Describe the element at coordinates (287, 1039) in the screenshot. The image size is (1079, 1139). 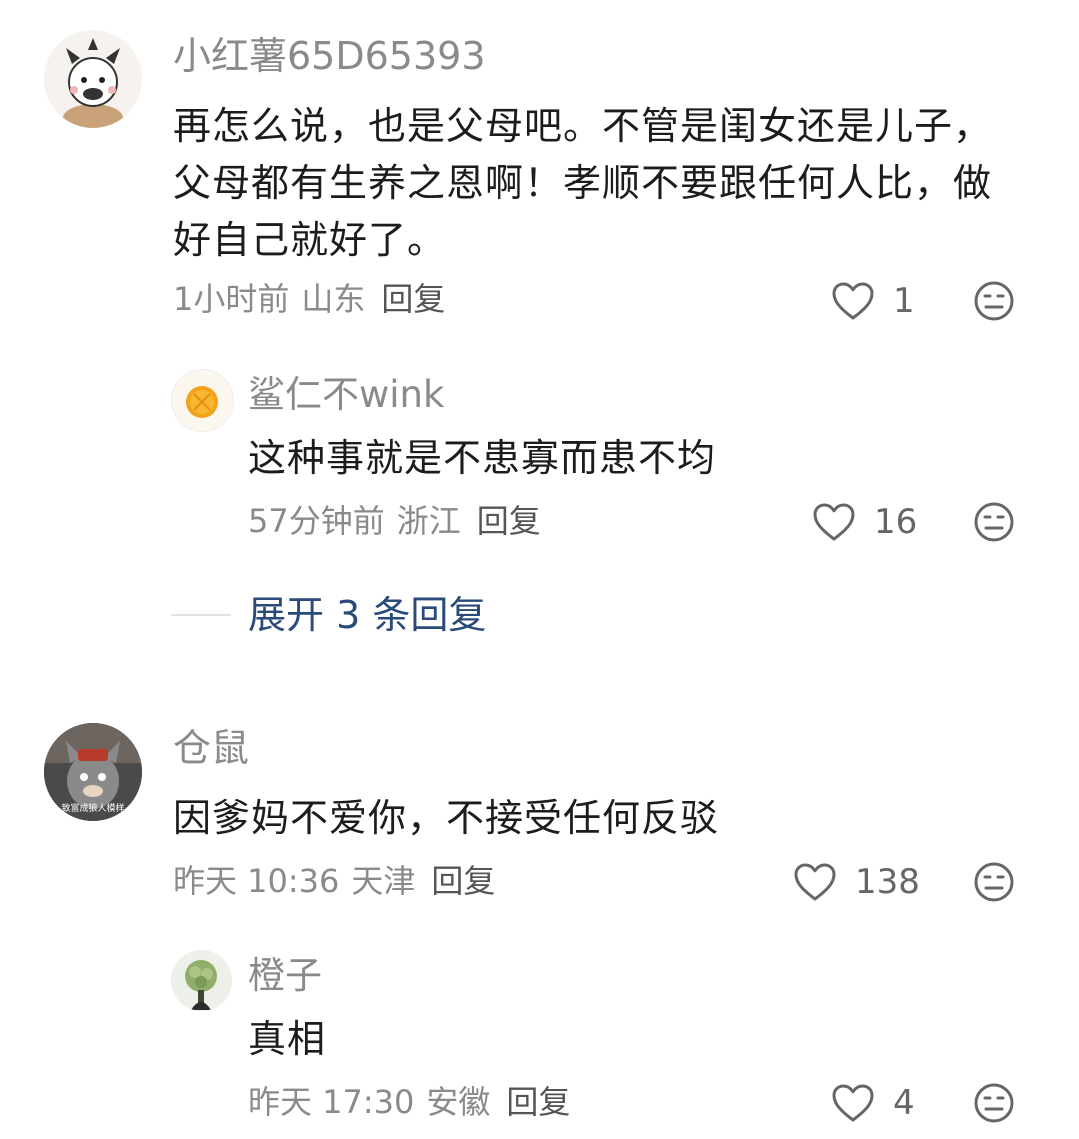
I see `reply-content: 真相` at that location.